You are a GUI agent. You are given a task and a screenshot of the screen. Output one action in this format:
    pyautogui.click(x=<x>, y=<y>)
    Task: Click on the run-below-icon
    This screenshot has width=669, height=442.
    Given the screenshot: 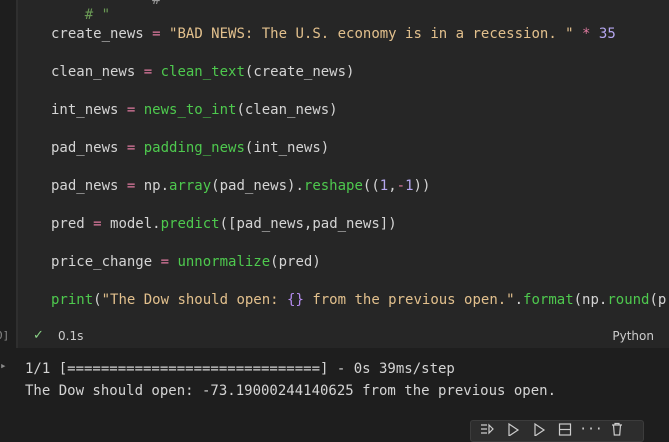 What is the action you would take?
    pyautogui.click(x=539, y=431)
    